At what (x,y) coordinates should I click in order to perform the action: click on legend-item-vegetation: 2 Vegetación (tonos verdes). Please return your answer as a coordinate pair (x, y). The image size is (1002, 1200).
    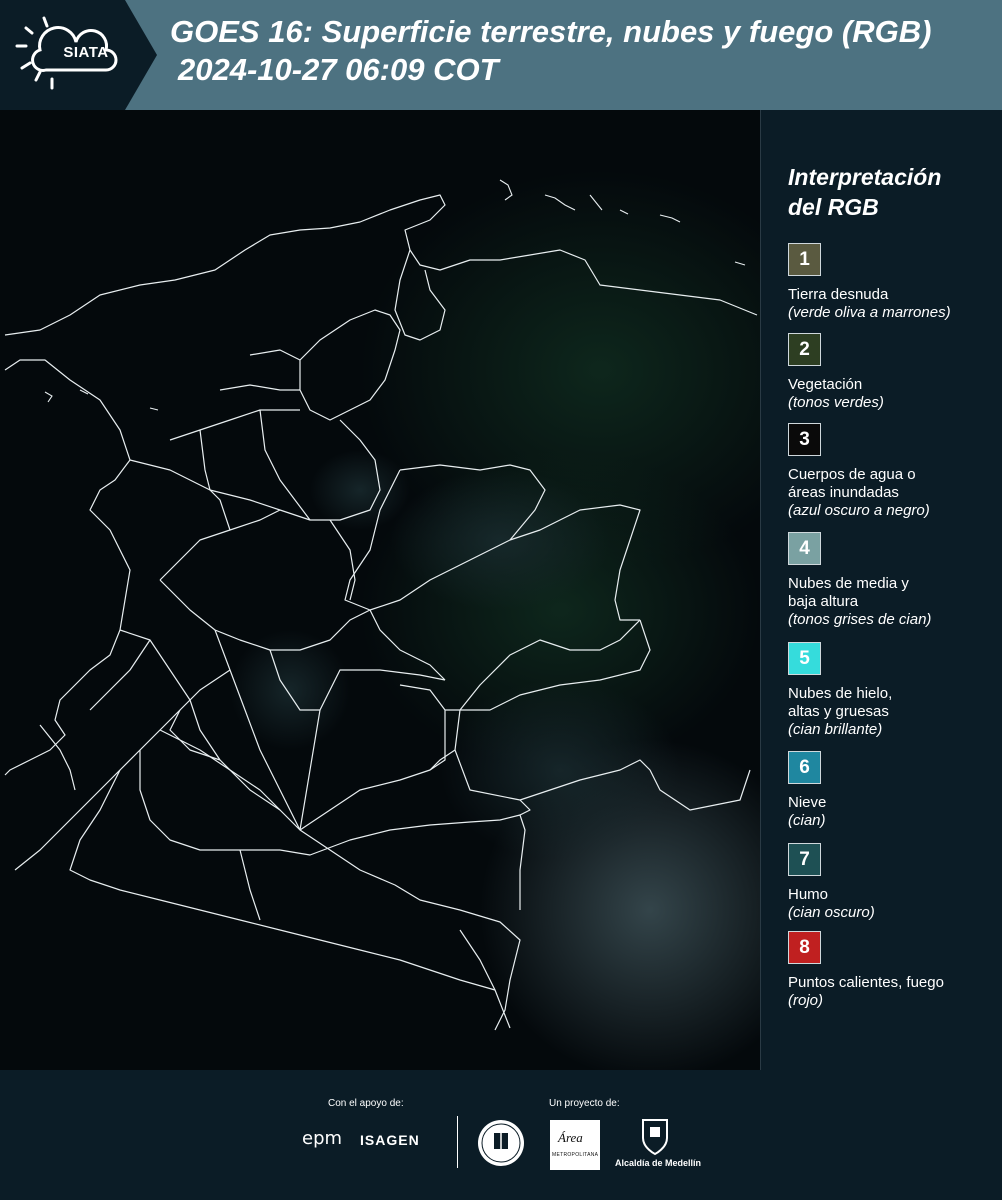
    Looking at the image, I should click on (893, 372).